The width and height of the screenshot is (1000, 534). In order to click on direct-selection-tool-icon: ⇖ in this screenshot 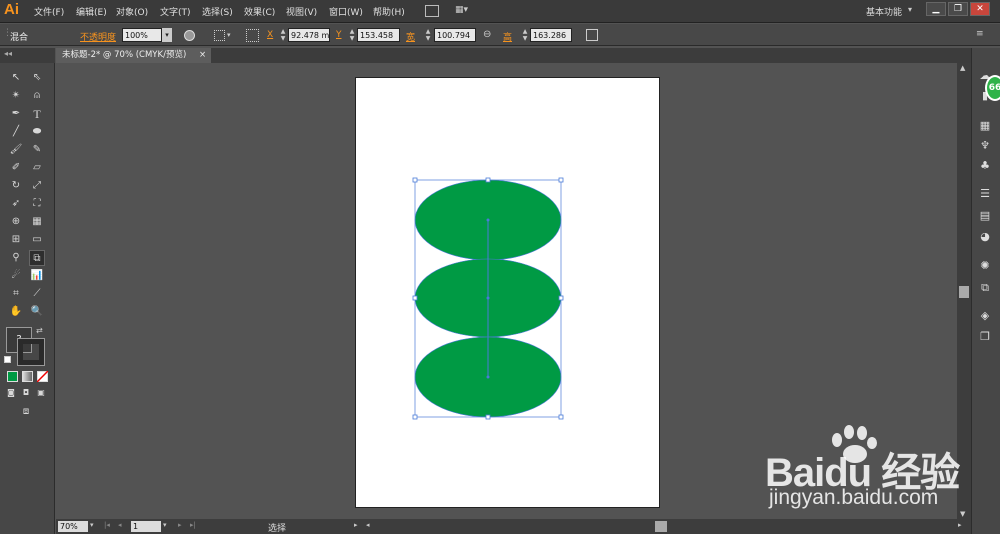, I will do `click(37, 78)`.